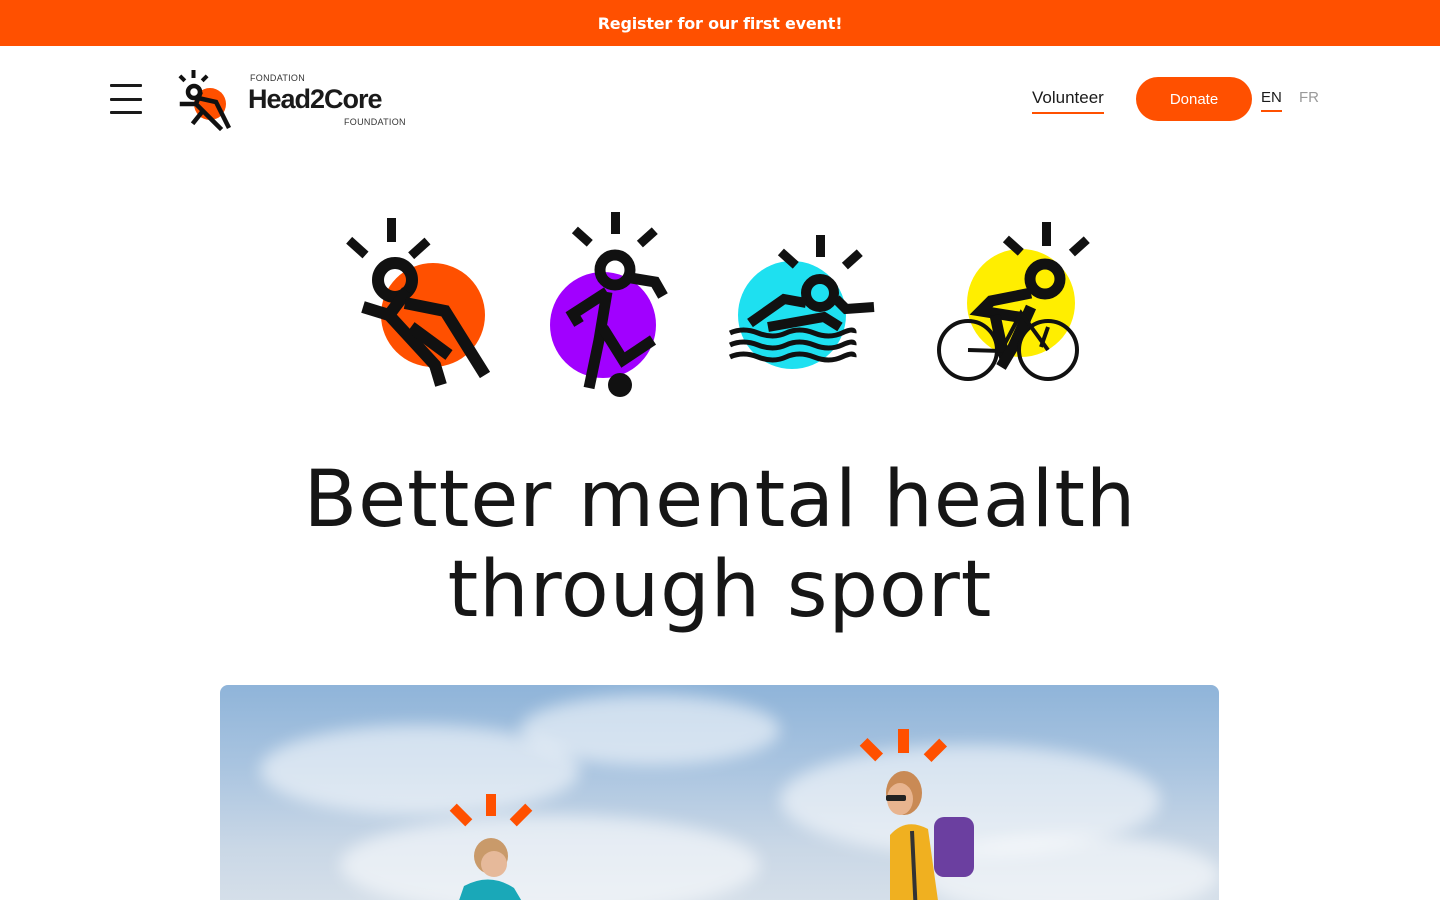 Image resolution: width=1440 pixels, height=900 pixels. I want to click on logo-name: Head2Core, so click(315, 99).